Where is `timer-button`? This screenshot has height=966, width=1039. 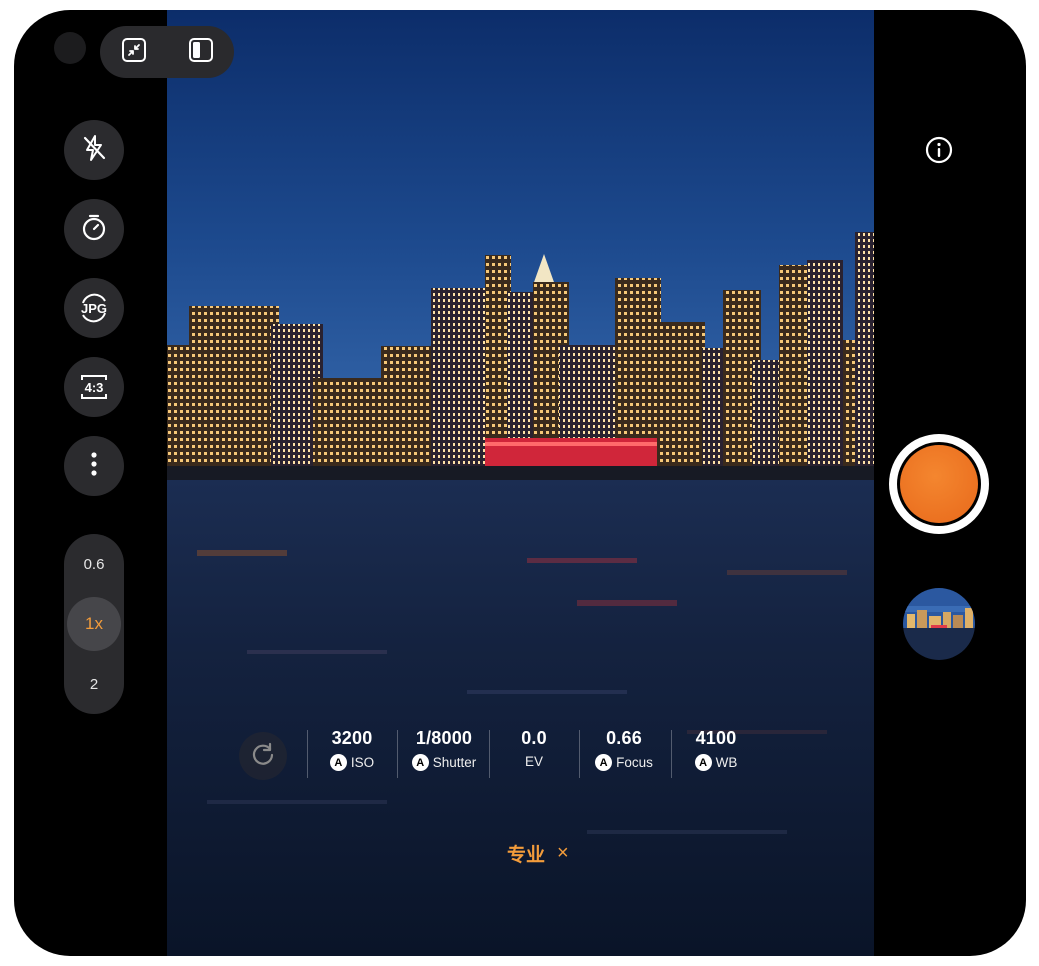
timer-button is located at coordinates (94, 229).